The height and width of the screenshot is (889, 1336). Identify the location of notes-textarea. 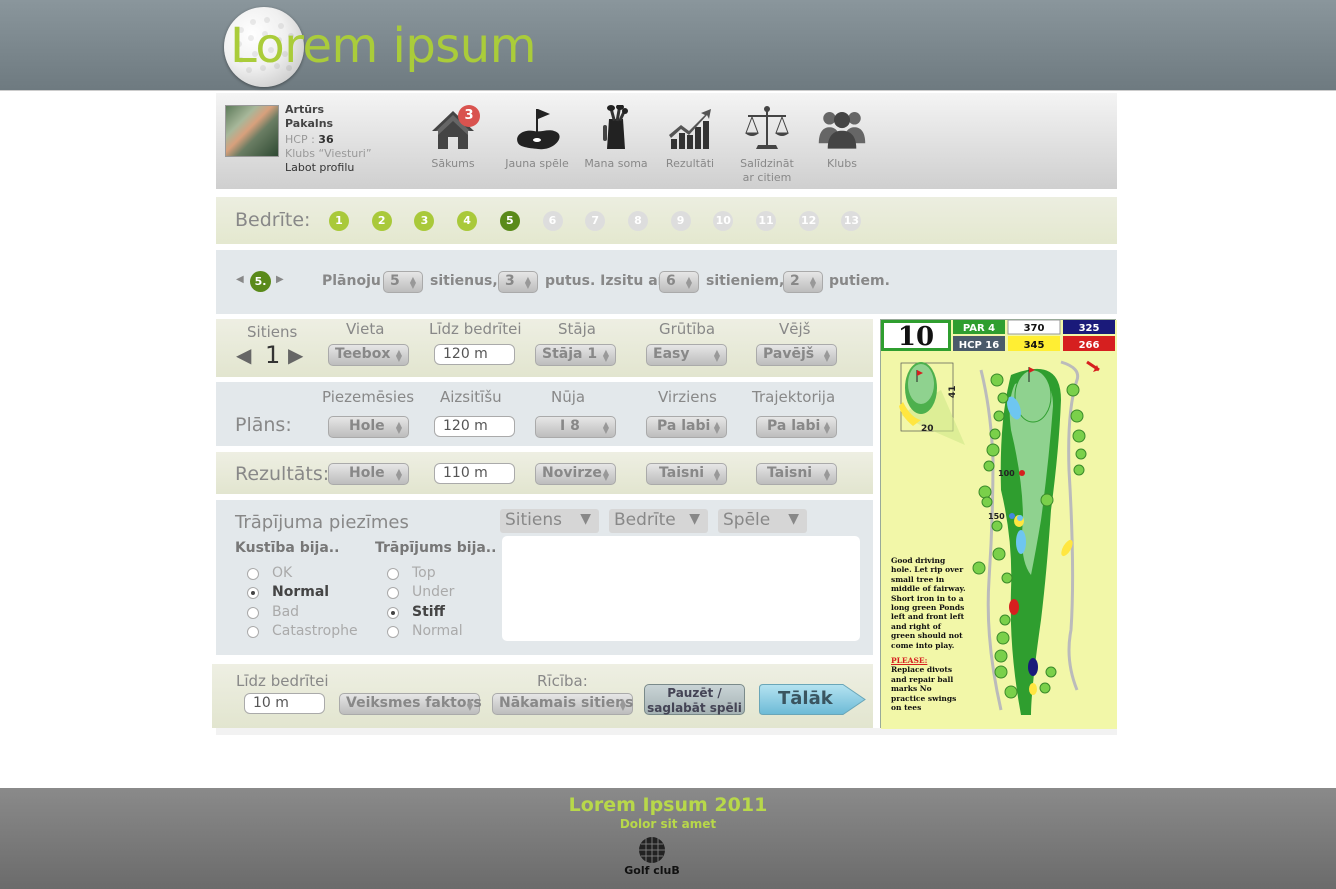
(681, 588).